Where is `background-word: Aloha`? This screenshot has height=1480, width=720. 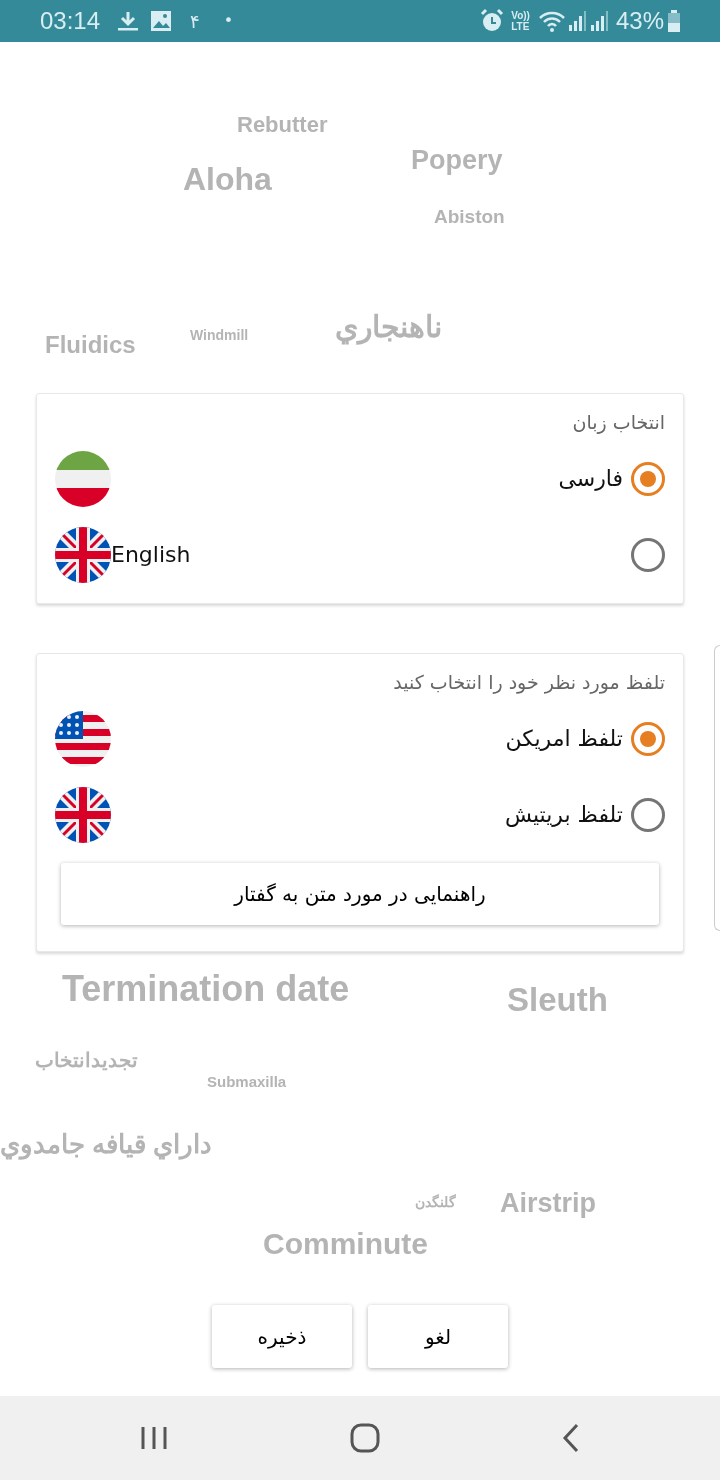
background-word: Aloha is located at coordinates (227, 180).